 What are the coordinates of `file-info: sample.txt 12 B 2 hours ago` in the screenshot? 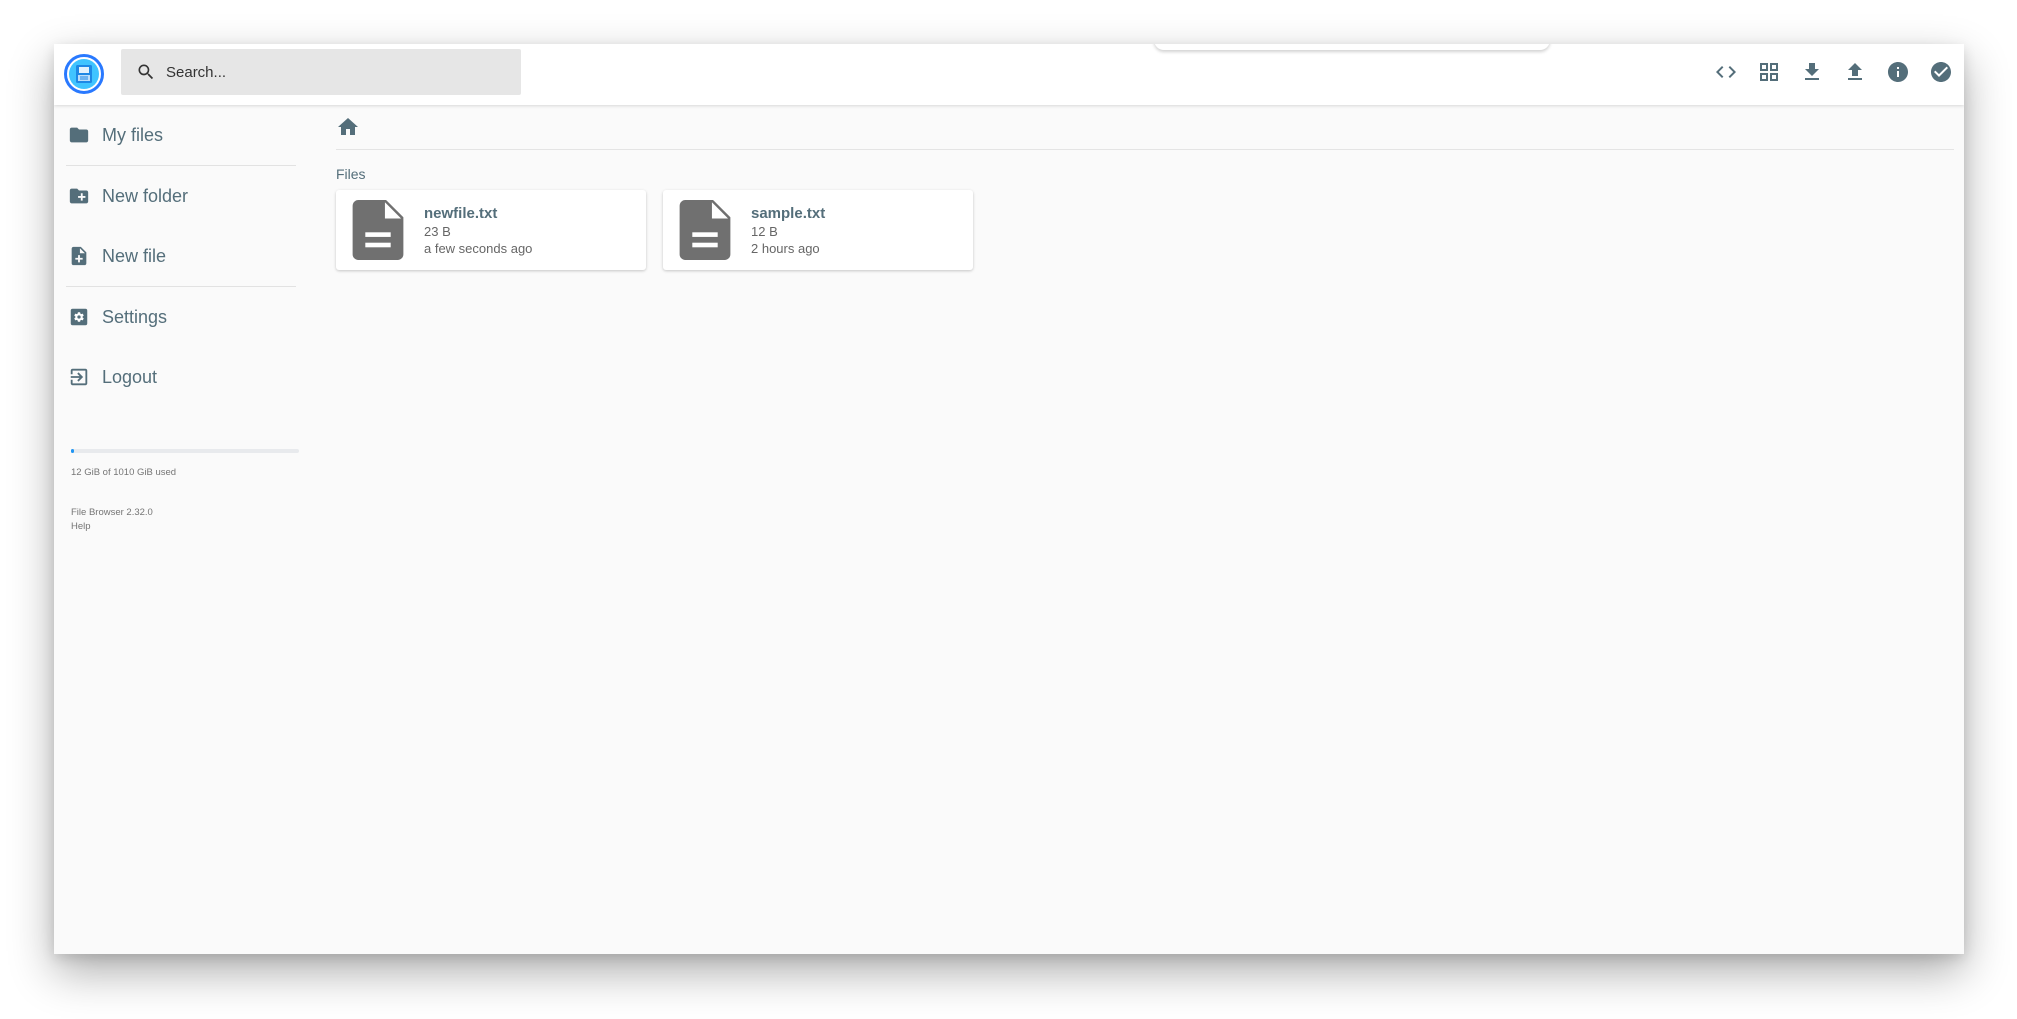 It's located at (788, 230).